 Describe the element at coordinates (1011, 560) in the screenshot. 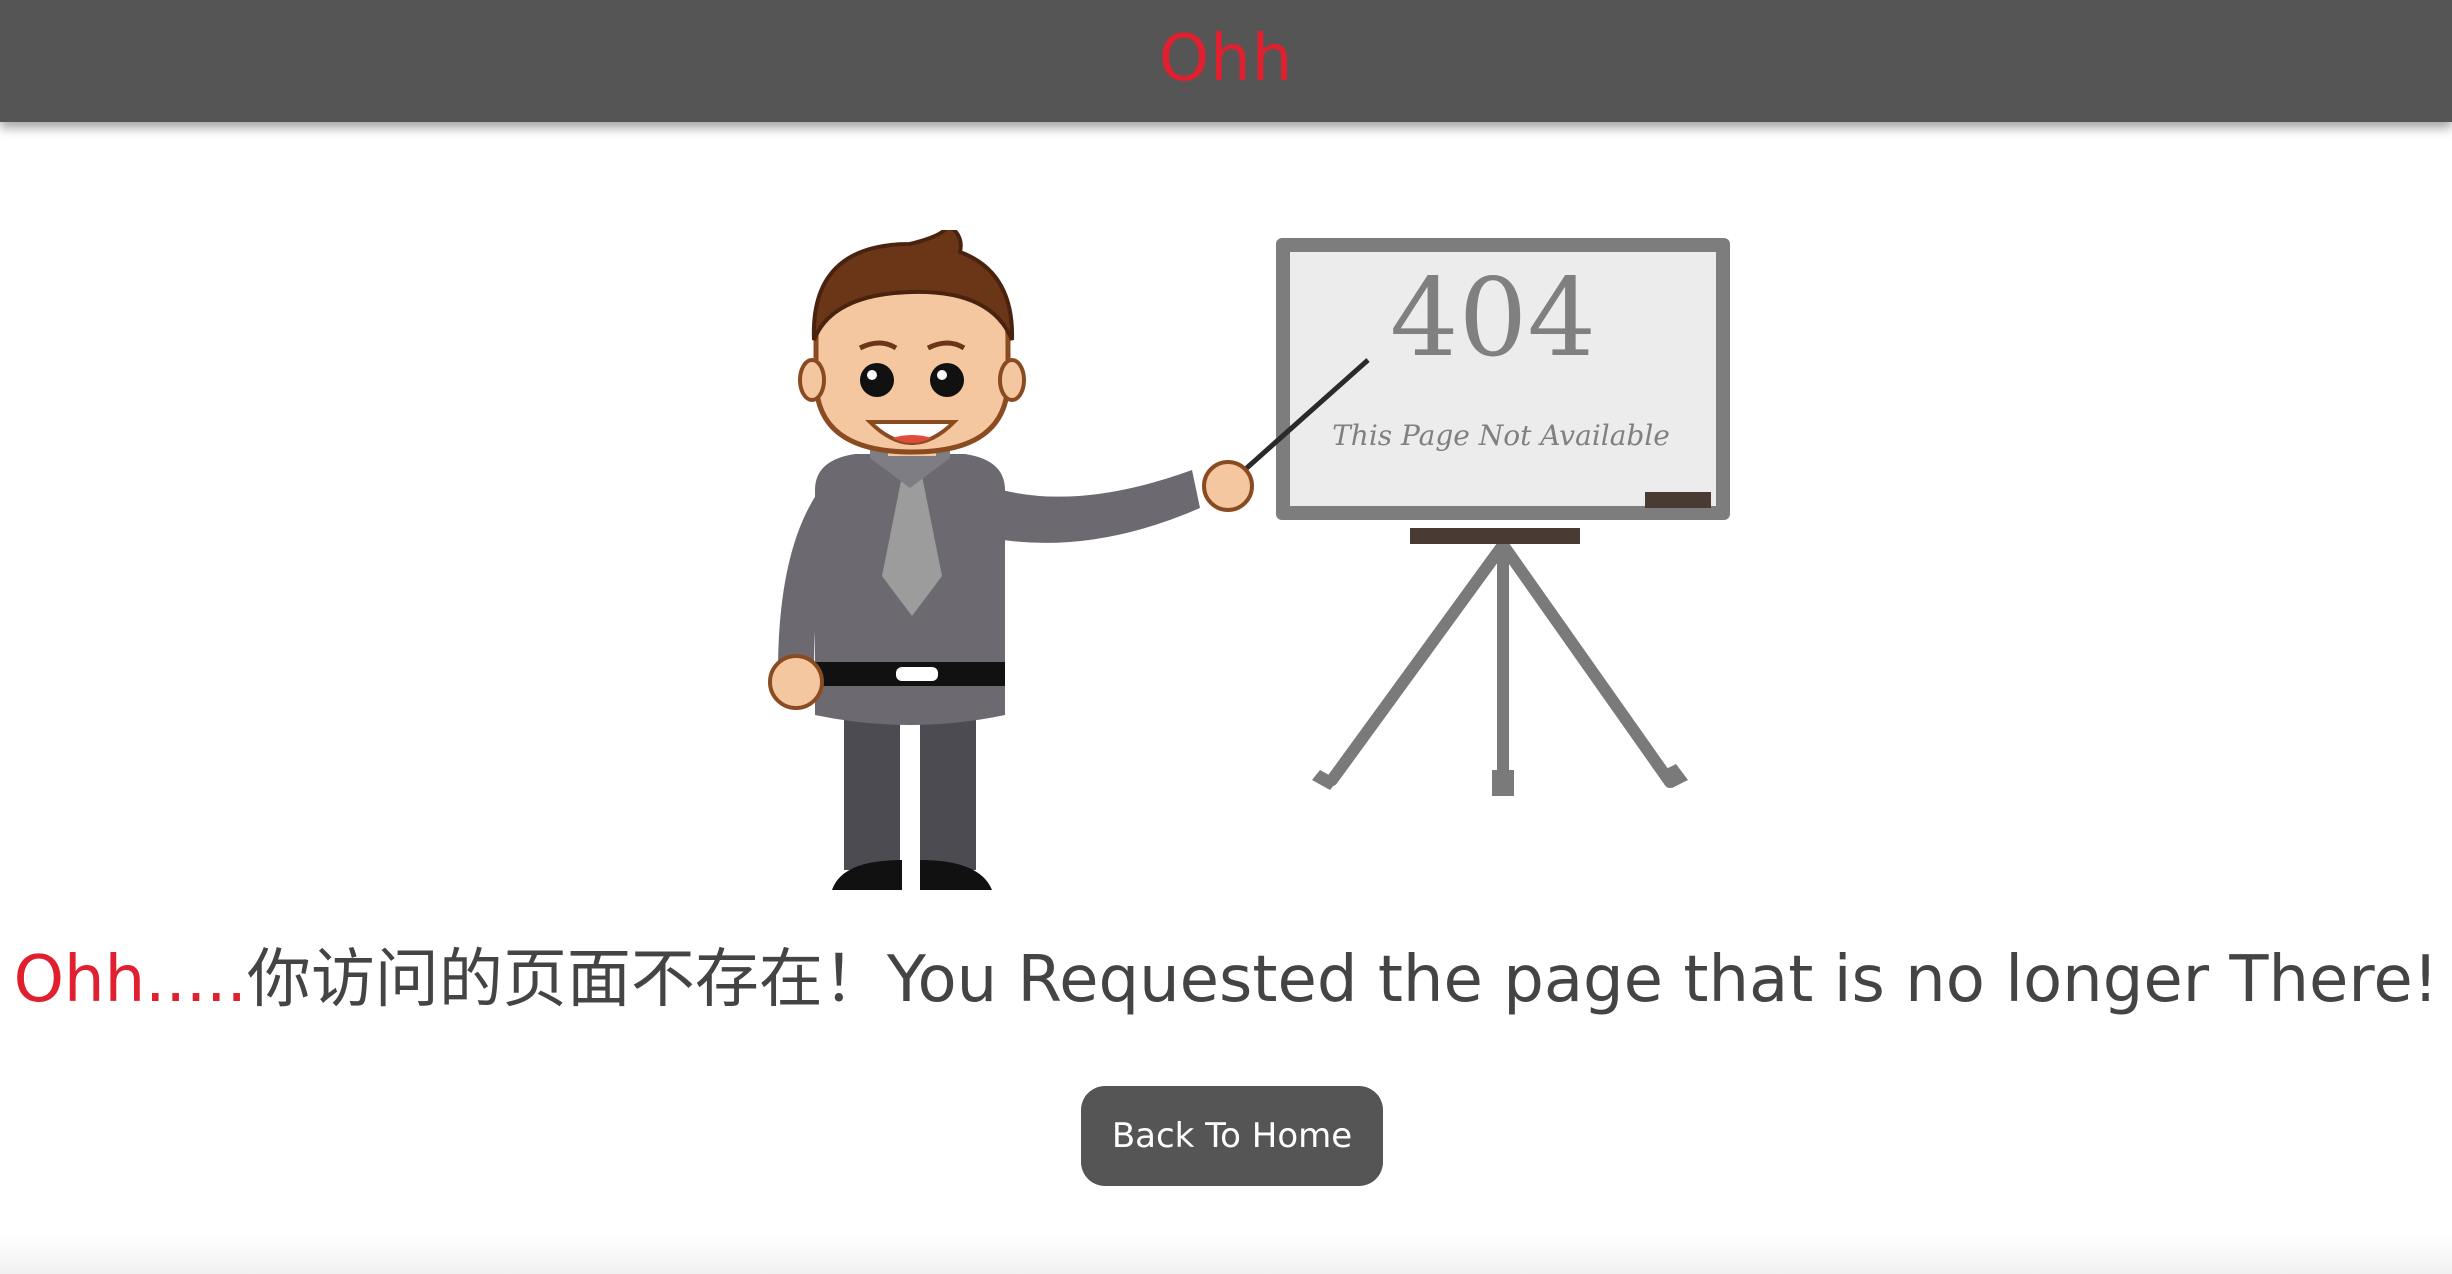

I see `presenter-character` at that location.